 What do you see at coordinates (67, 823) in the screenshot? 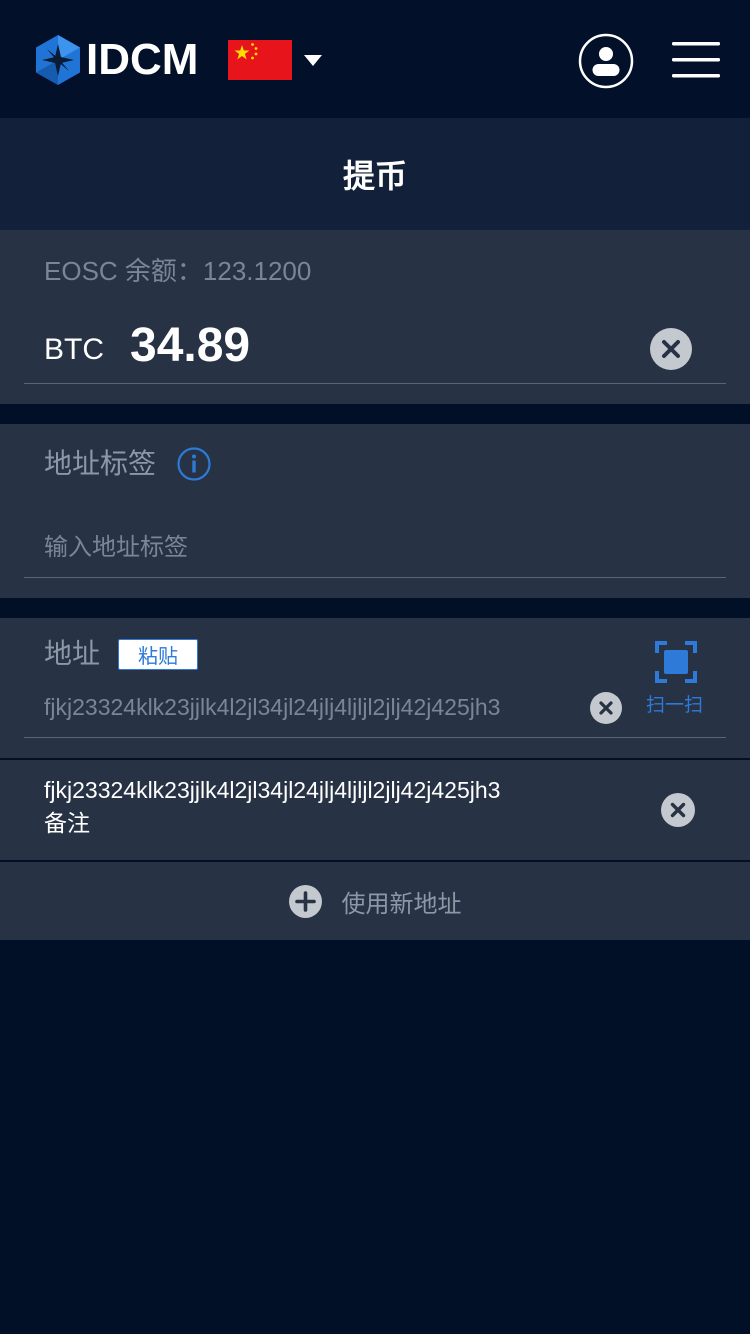
I see `saved-address-note: 备注` at bounding box center [67, 823].